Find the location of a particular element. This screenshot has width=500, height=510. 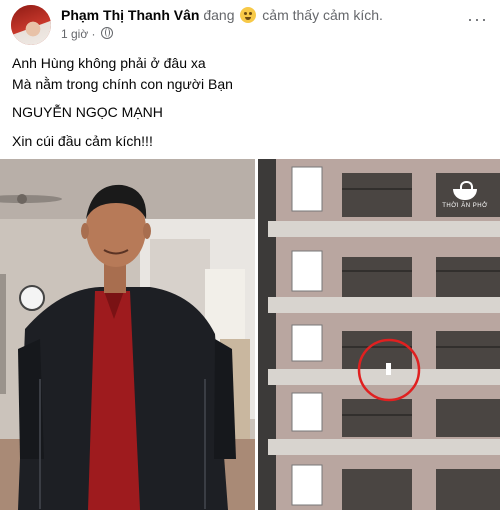

watermark-text: THỜI ĂN PHỞ is located at coordinates (465, 206).